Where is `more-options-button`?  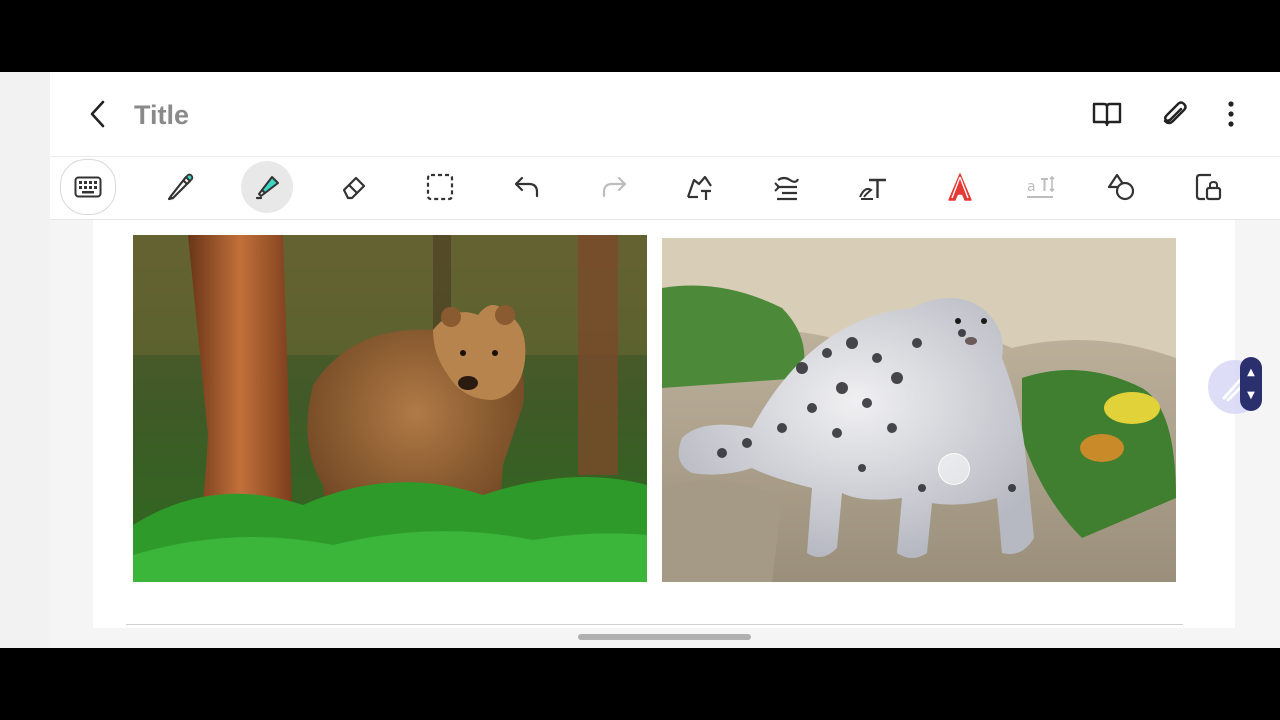 more-options-button is located at coordinates (1231, 114).